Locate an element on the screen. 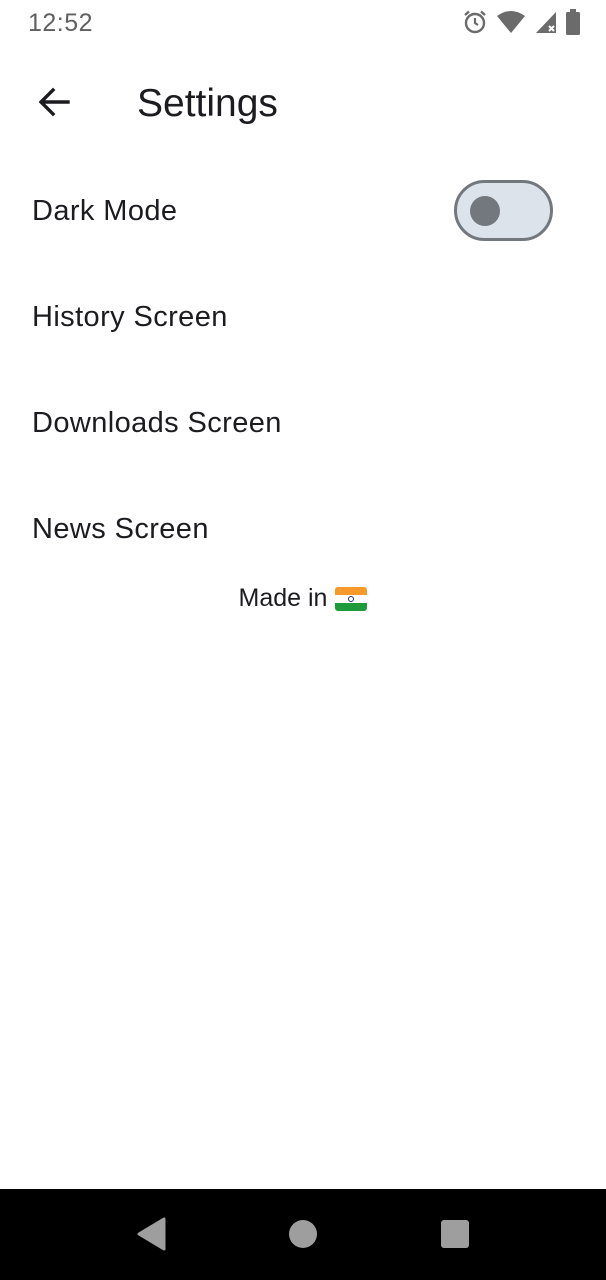 Image resolution: width=606 pixels, height=1280 pixels. system-nav-bar is located at coordinates (303, 1234).